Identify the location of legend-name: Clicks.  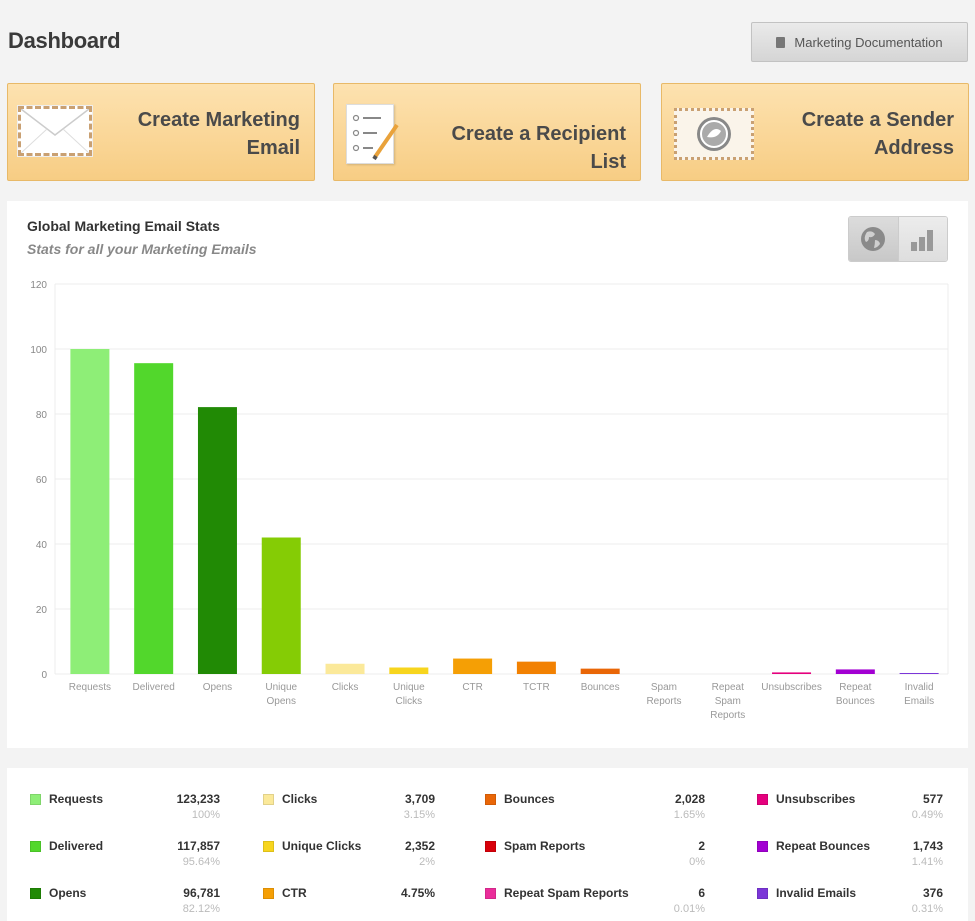
(300, 799).